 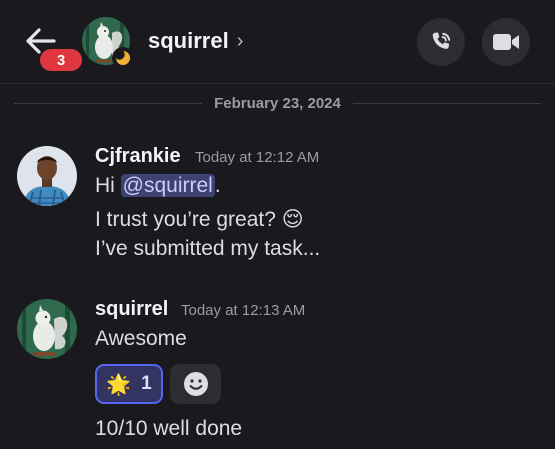 I want to click on channel-title: squirrel ›, so click(x=195, y=41).